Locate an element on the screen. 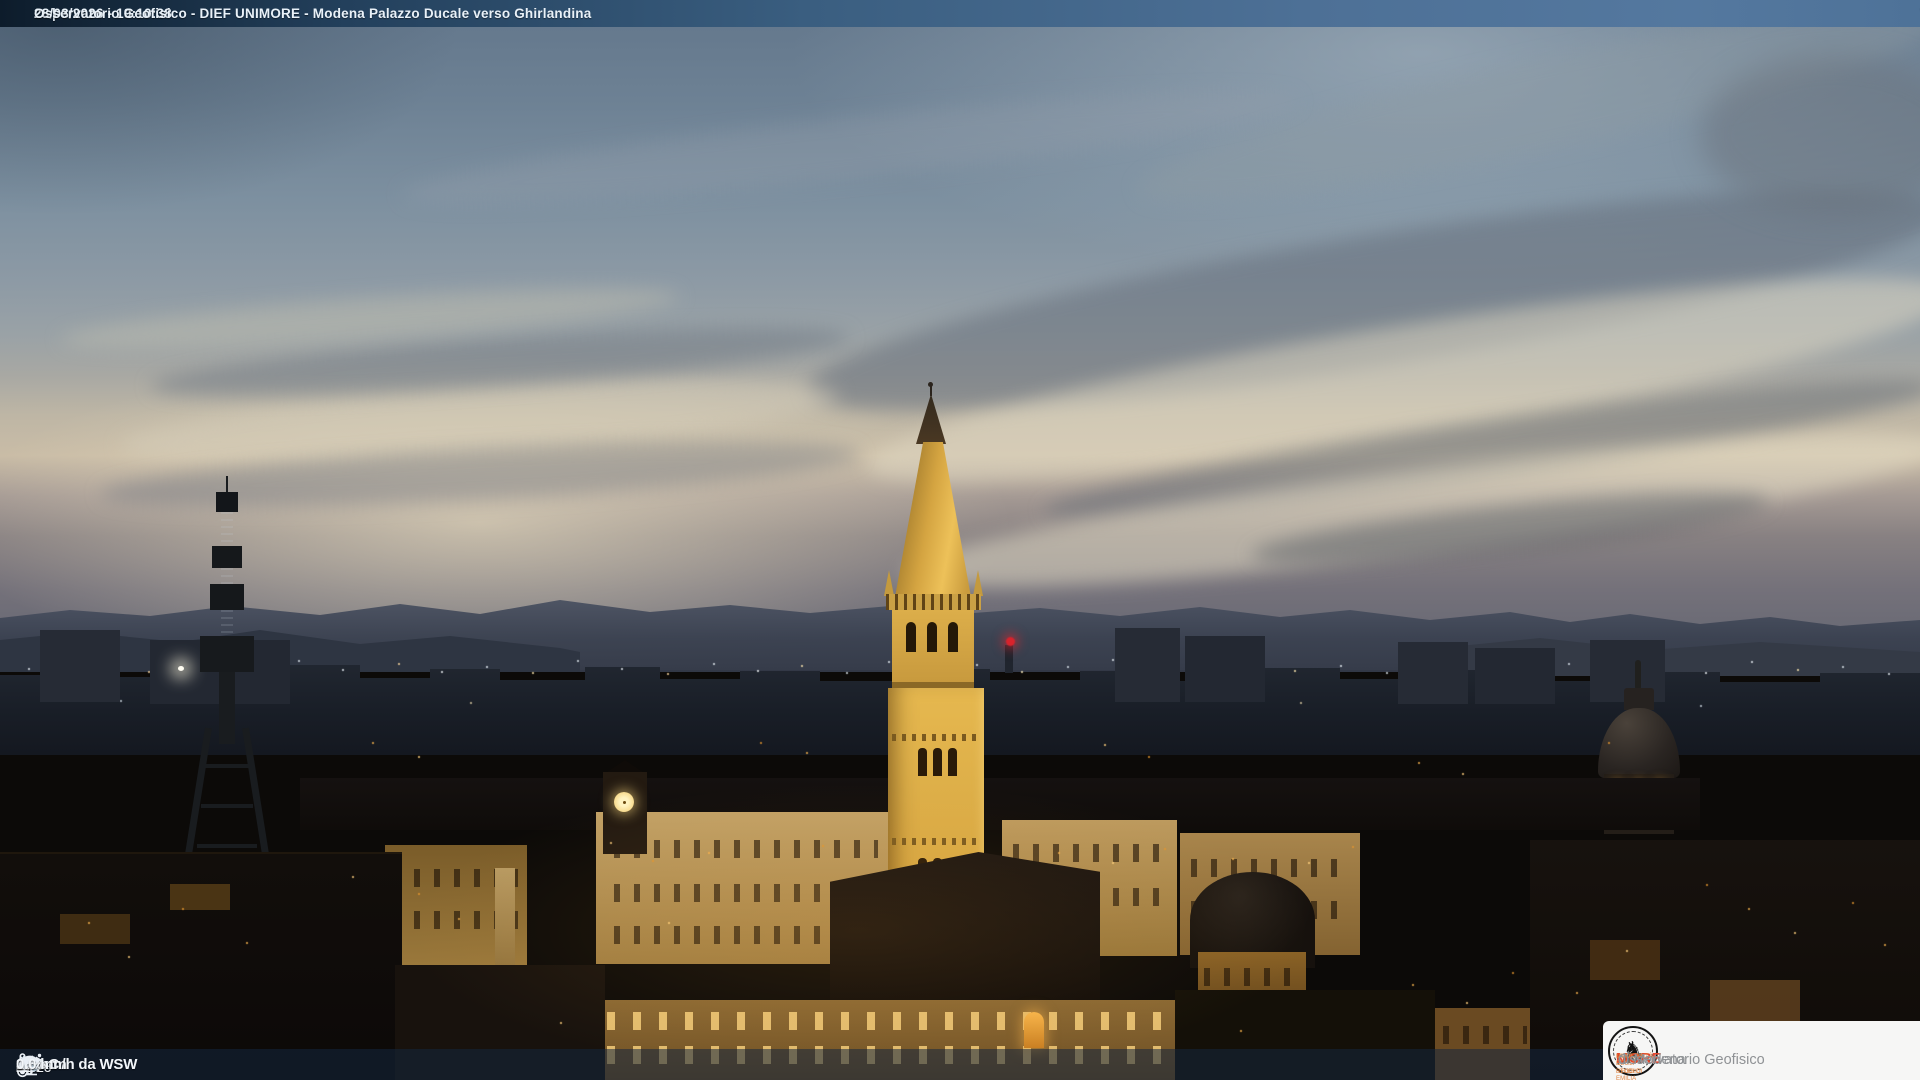  dome-statue is located at coordinates (1638, 675).